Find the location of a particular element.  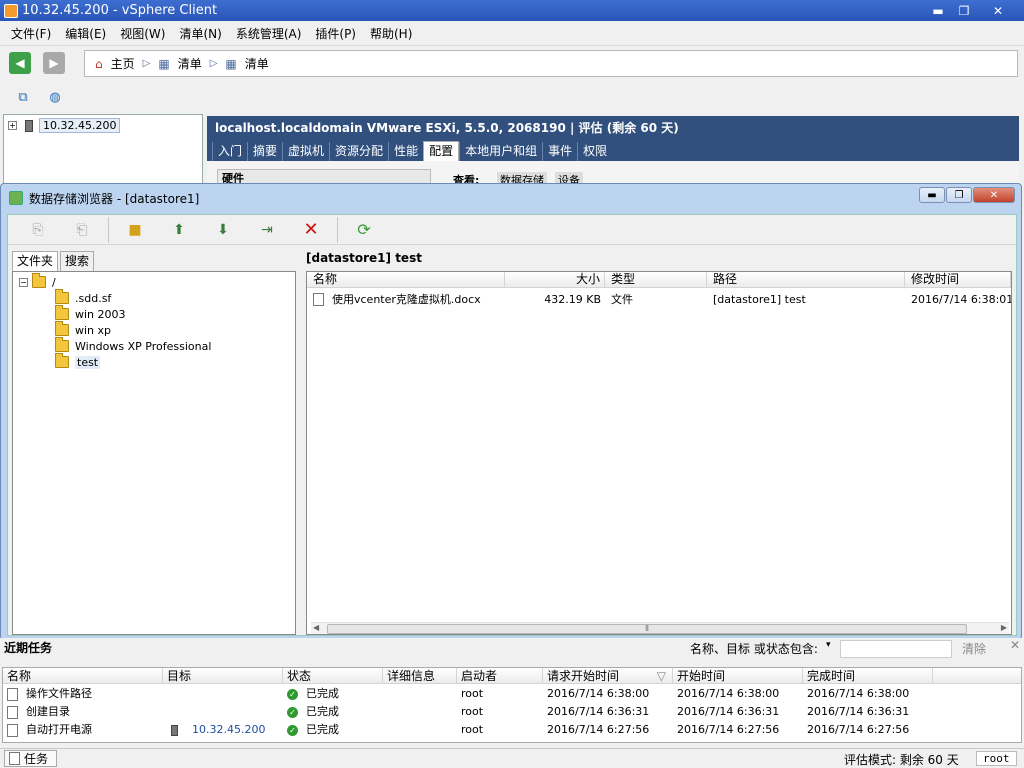

tcol-requested: 请求开始时间 ▽ is located at coordinates (608, 675).